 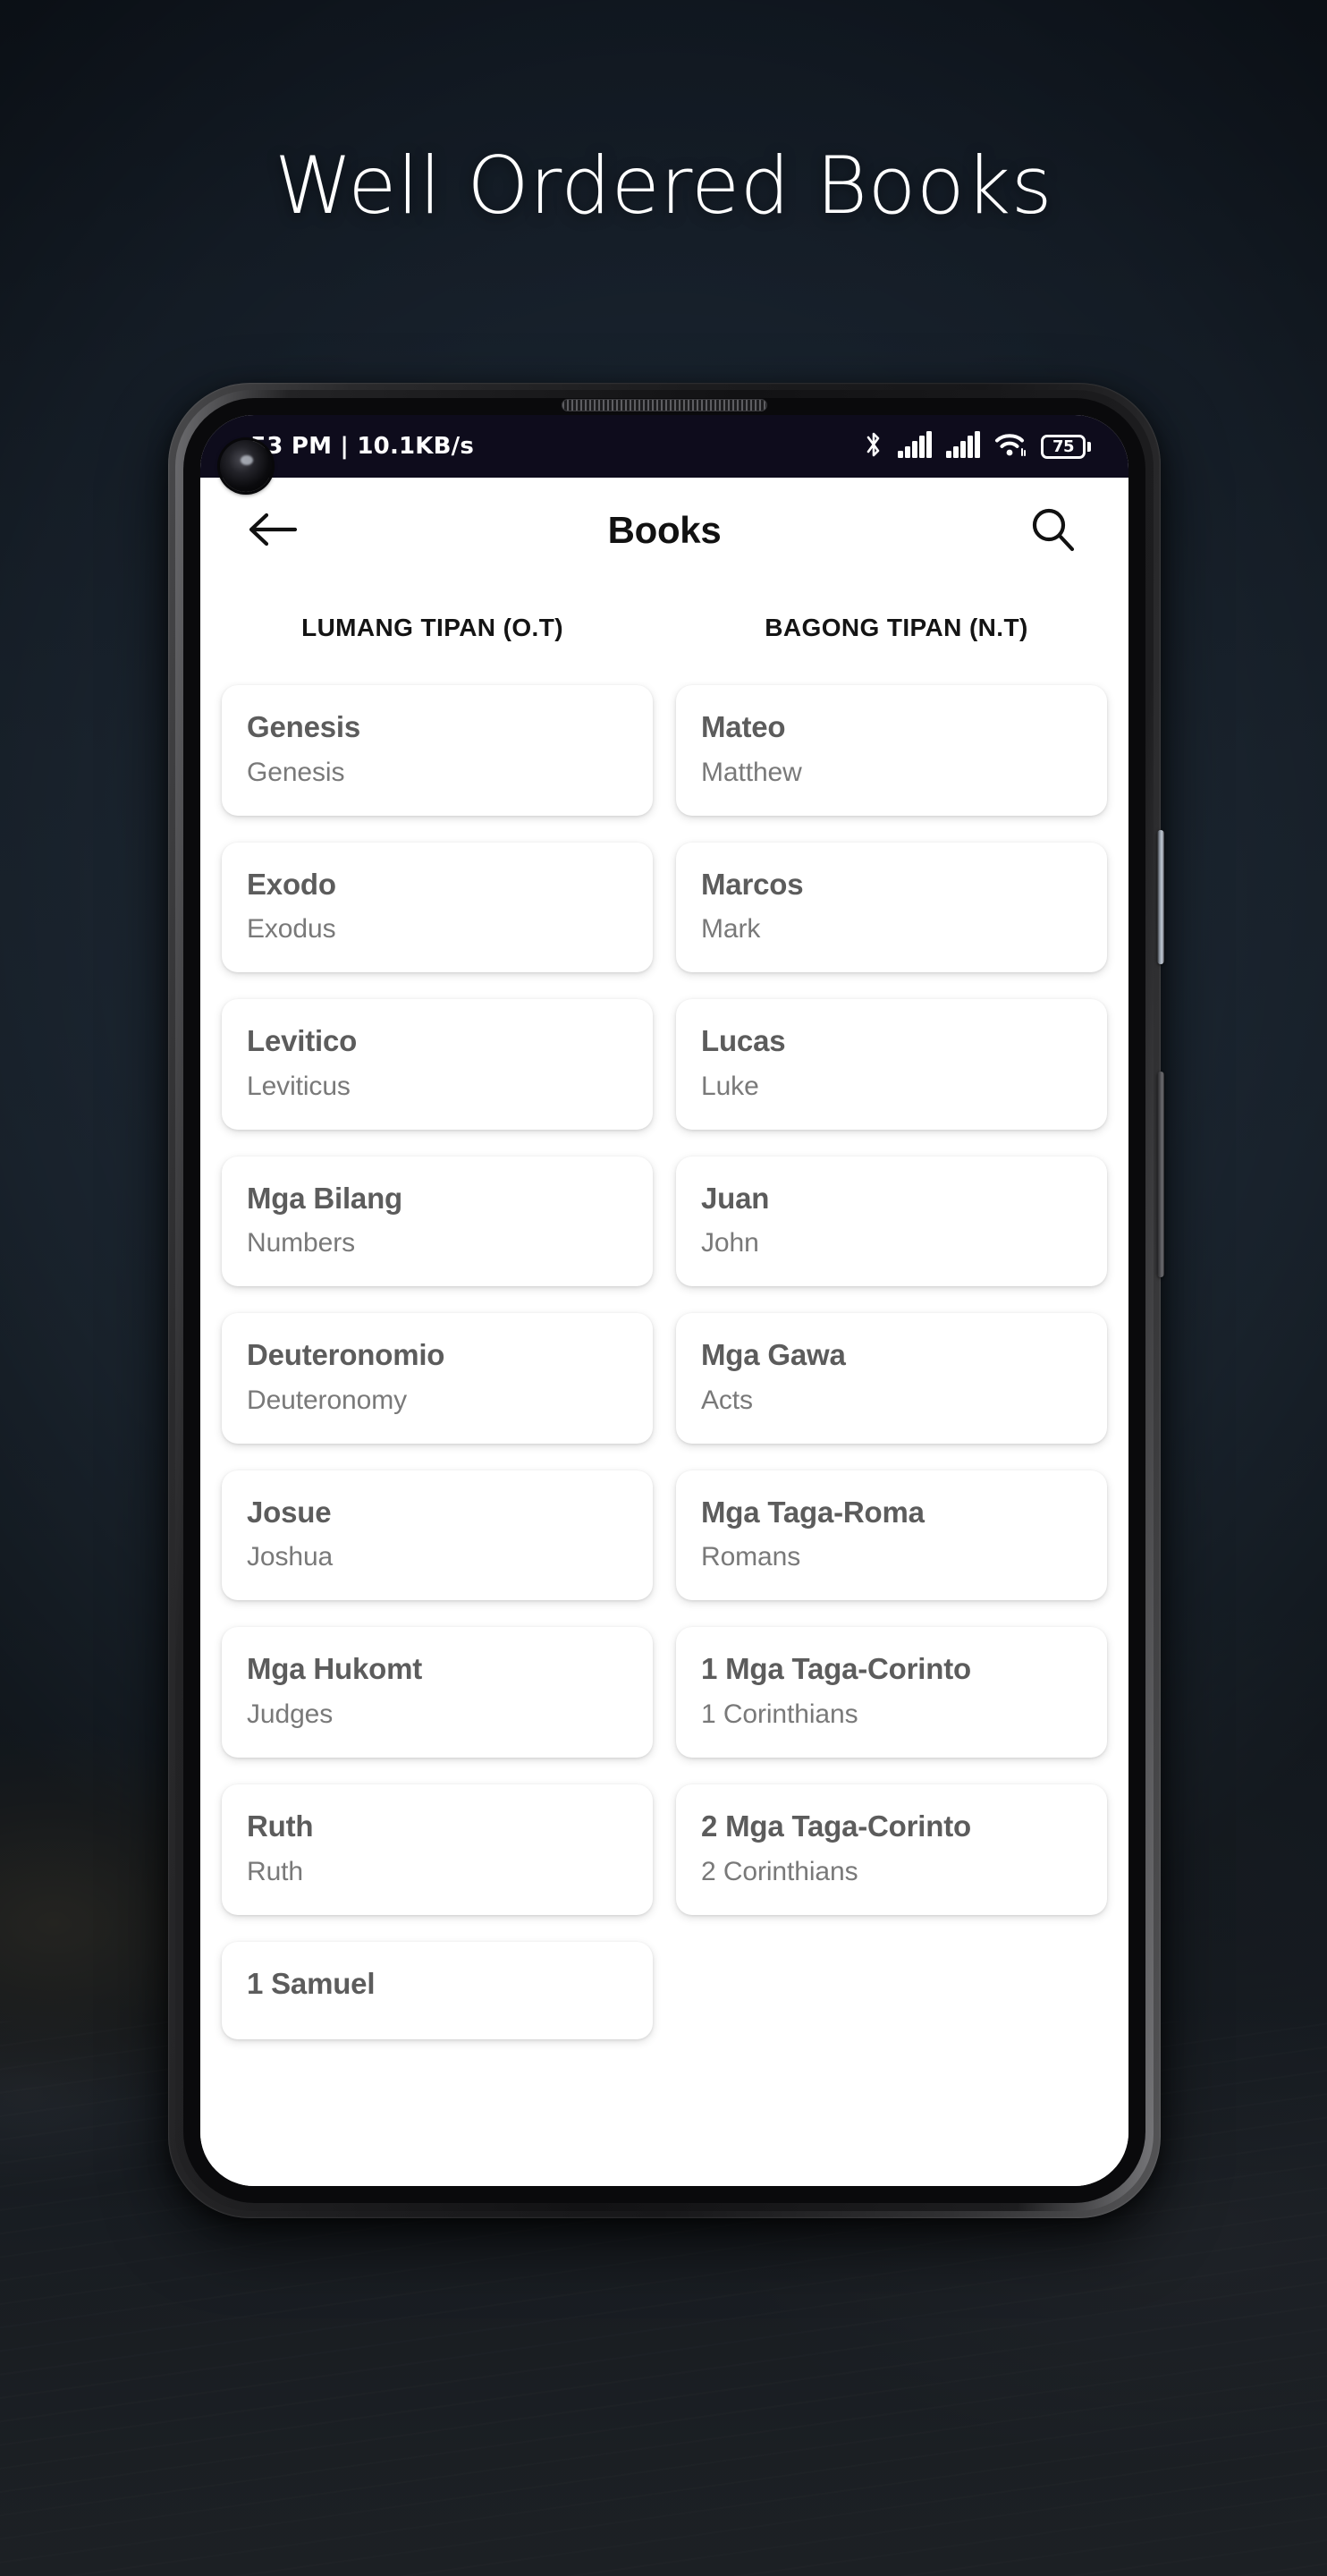 I want to click on book-subtitle: Mark, so click(x=731, y=929).